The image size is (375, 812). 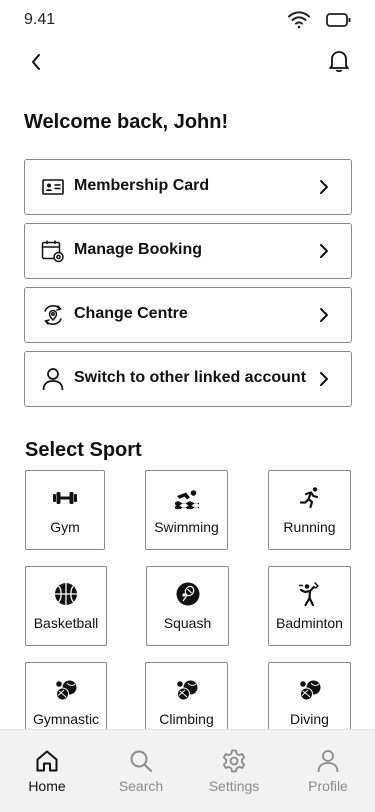 What do you see at coordinates (83, 450) in the screenshot?
I see `select-sport-heading: Select Sport` at bounding box center [83, 450].